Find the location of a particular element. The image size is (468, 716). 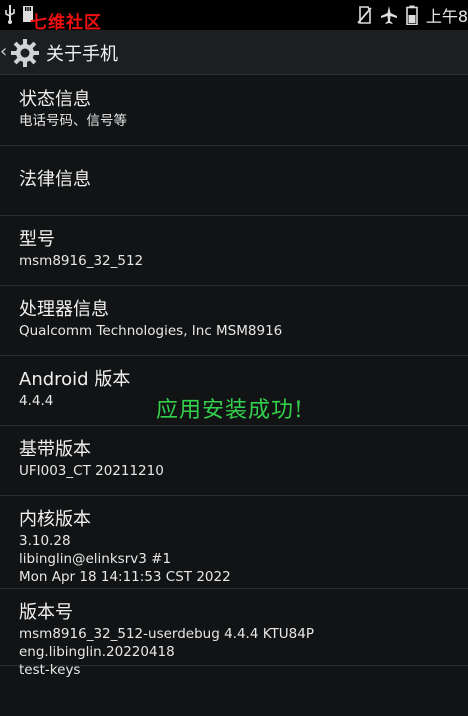

item-subtitle: Qualcomm Technologies, Inc MSM8916 is located at coordinates (151, 331).